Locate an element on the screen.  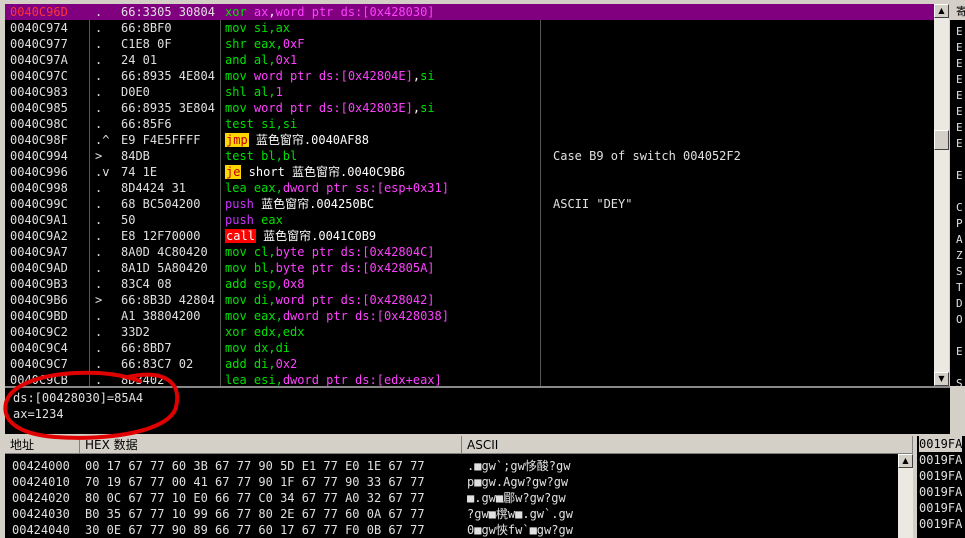
instruction-bytes: 8D4424 31 is located at coordinates (154, 188).